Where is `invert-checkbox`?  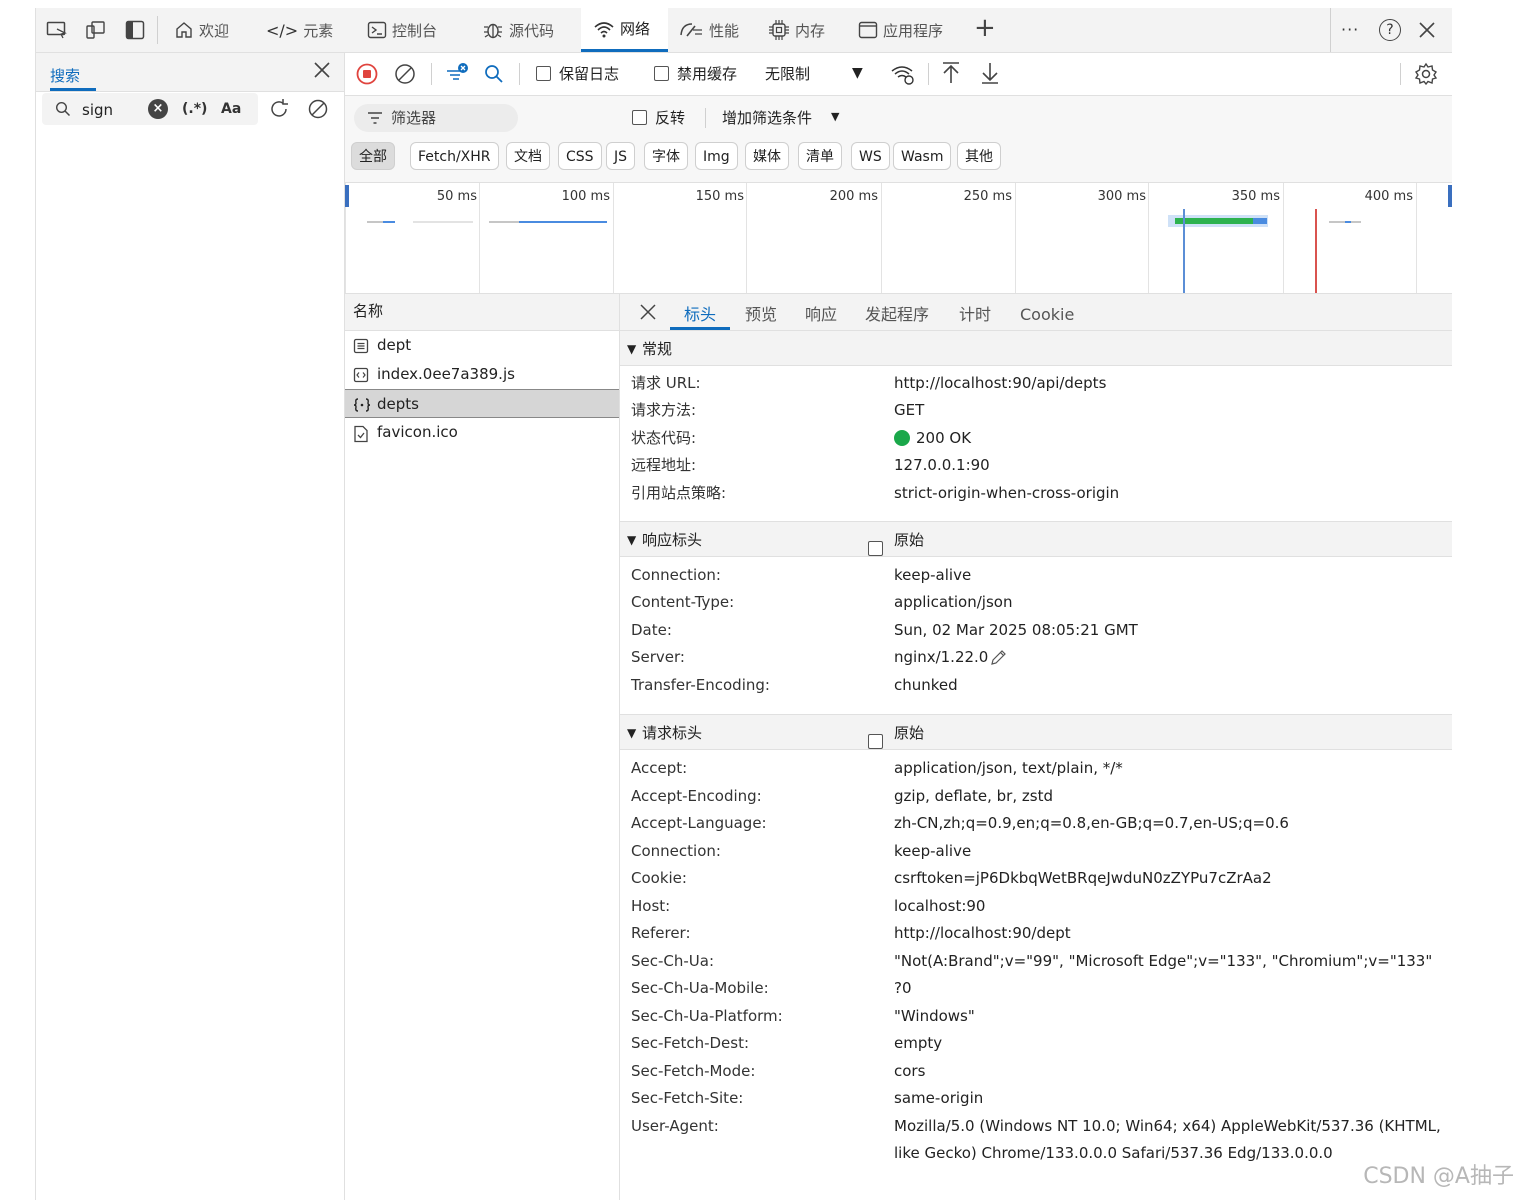
invert-checkbox is located at coordinates (639, 119).